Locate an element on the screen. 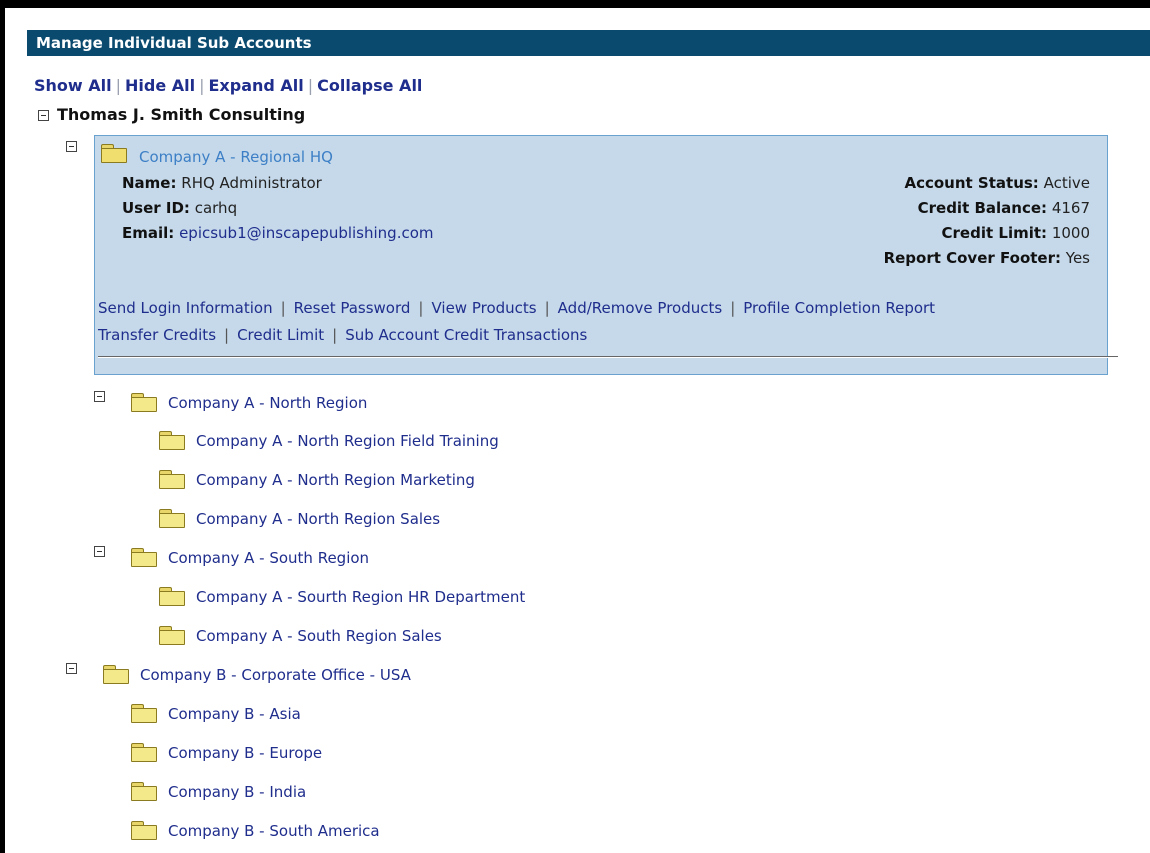 This screenshot has width=1150, height=853. tree-node-company-b-india: Company B - India is located at coordinates (237, 792).